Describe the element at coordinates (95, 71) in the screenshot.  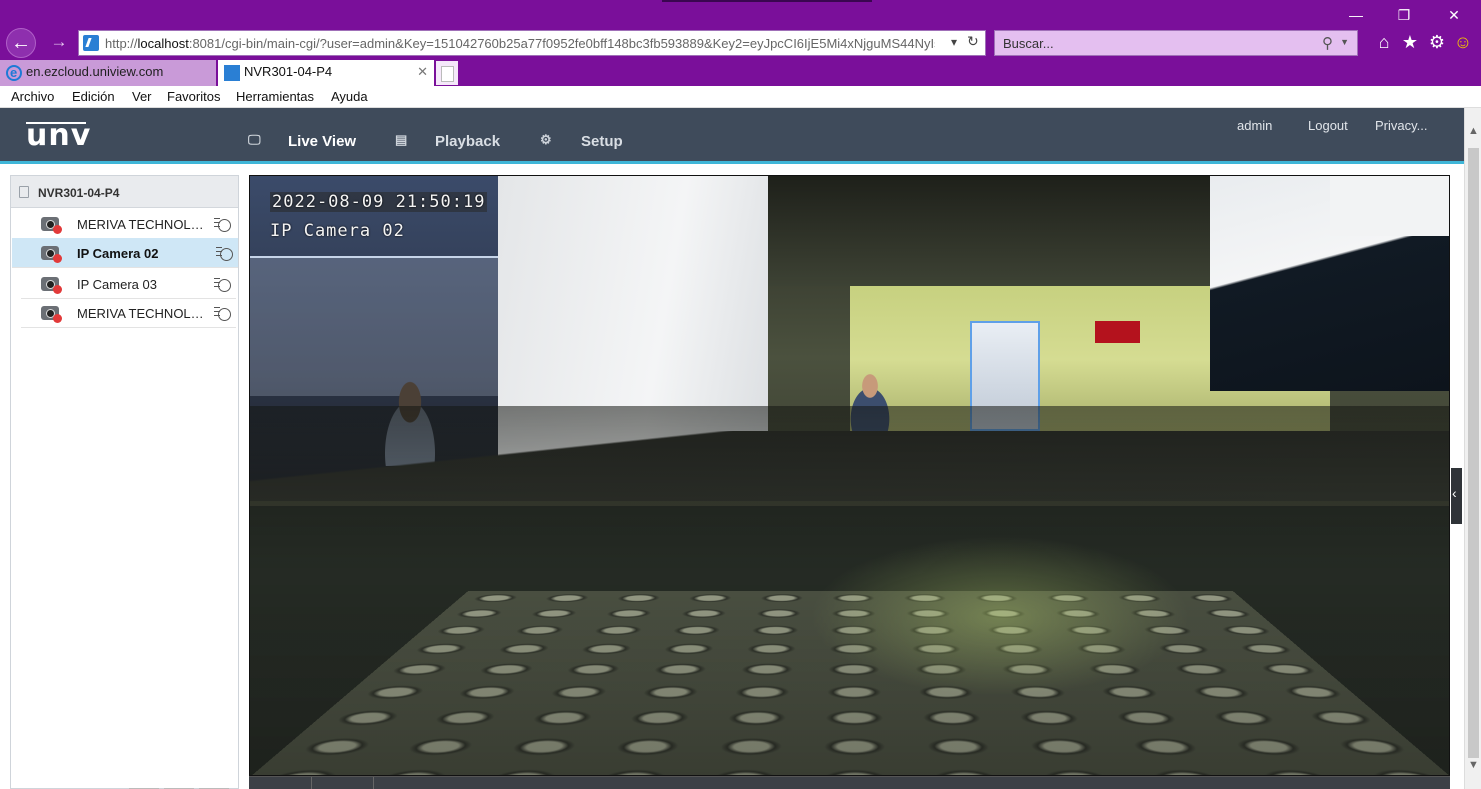
I see `tab-label: en.ezcloud.uniview.com` at that location.